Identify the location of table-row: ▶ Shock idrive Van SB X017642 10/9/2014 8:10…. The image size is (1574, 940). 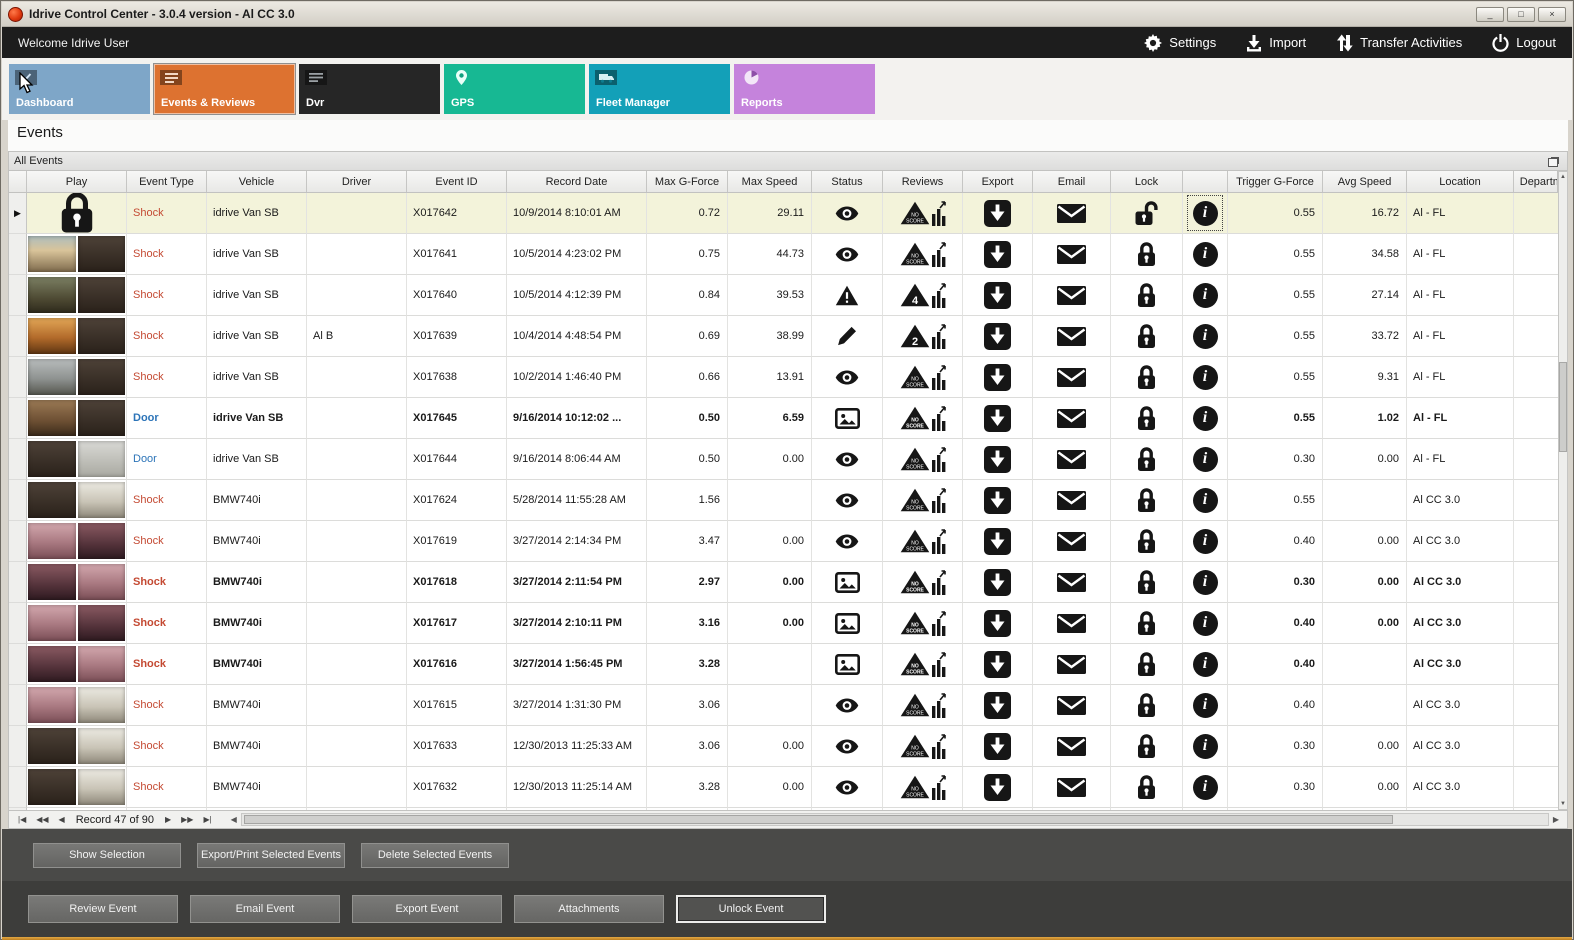
(783, 213).